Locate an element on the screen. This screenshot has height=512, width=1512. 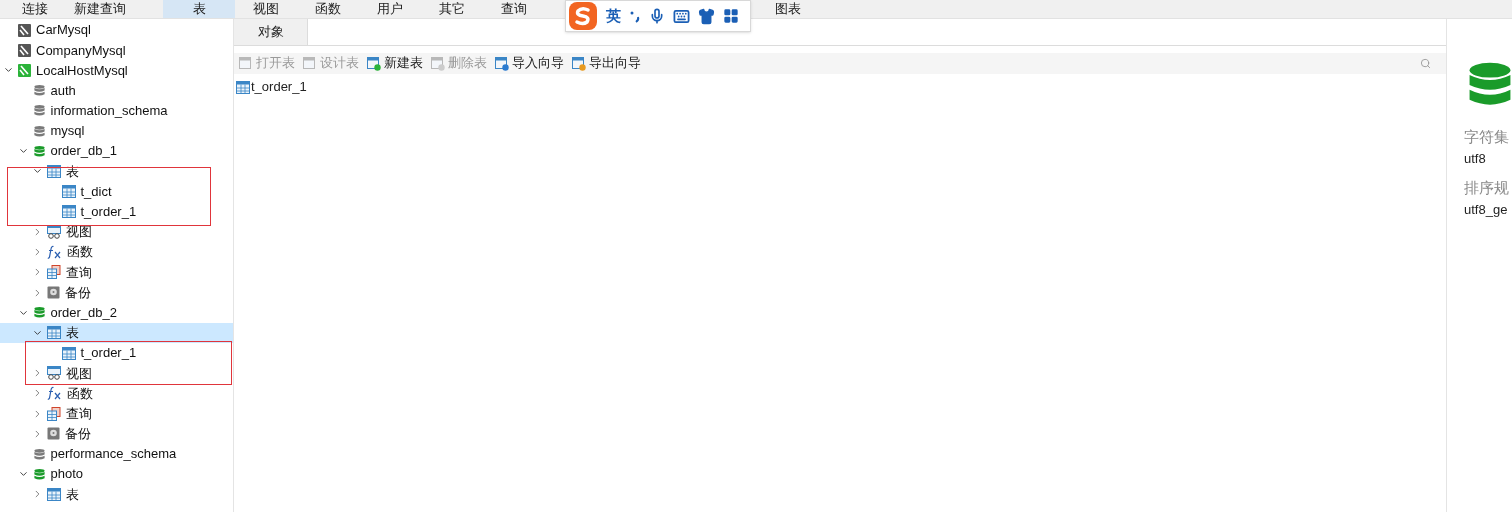
menu-tab: 函数 is located at coordinates (328, 9).